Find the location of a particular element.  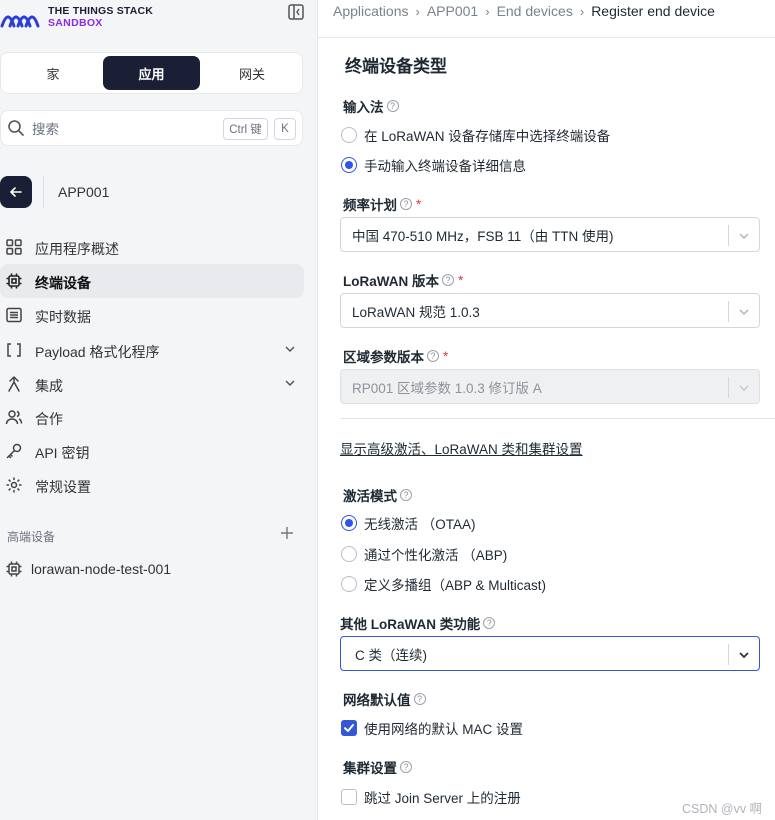

sidebar-item-live-data: 实时数据 is located at coordinates (152, 315).